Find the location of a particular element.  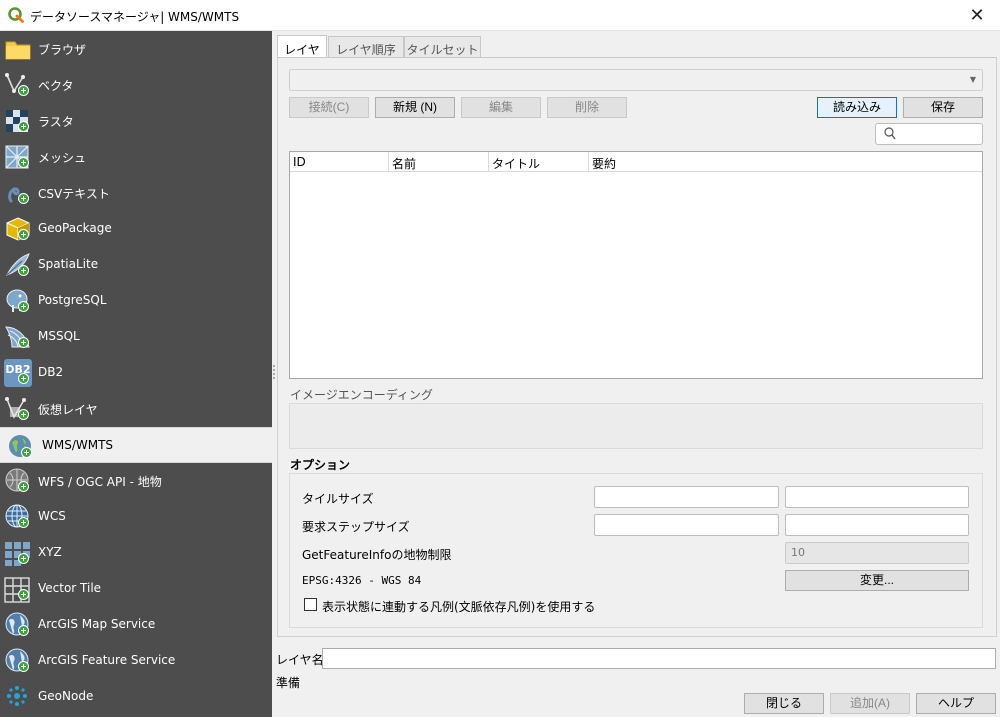

tab-layer-order: レイヤ順序 is located at coordinates (366, 47).